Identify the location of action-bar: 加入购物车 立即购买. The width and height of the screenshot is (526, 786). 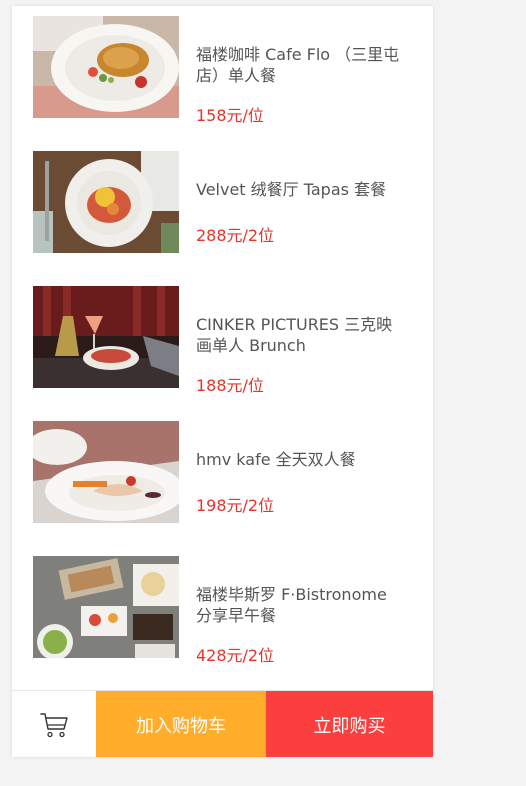
(222, 723).